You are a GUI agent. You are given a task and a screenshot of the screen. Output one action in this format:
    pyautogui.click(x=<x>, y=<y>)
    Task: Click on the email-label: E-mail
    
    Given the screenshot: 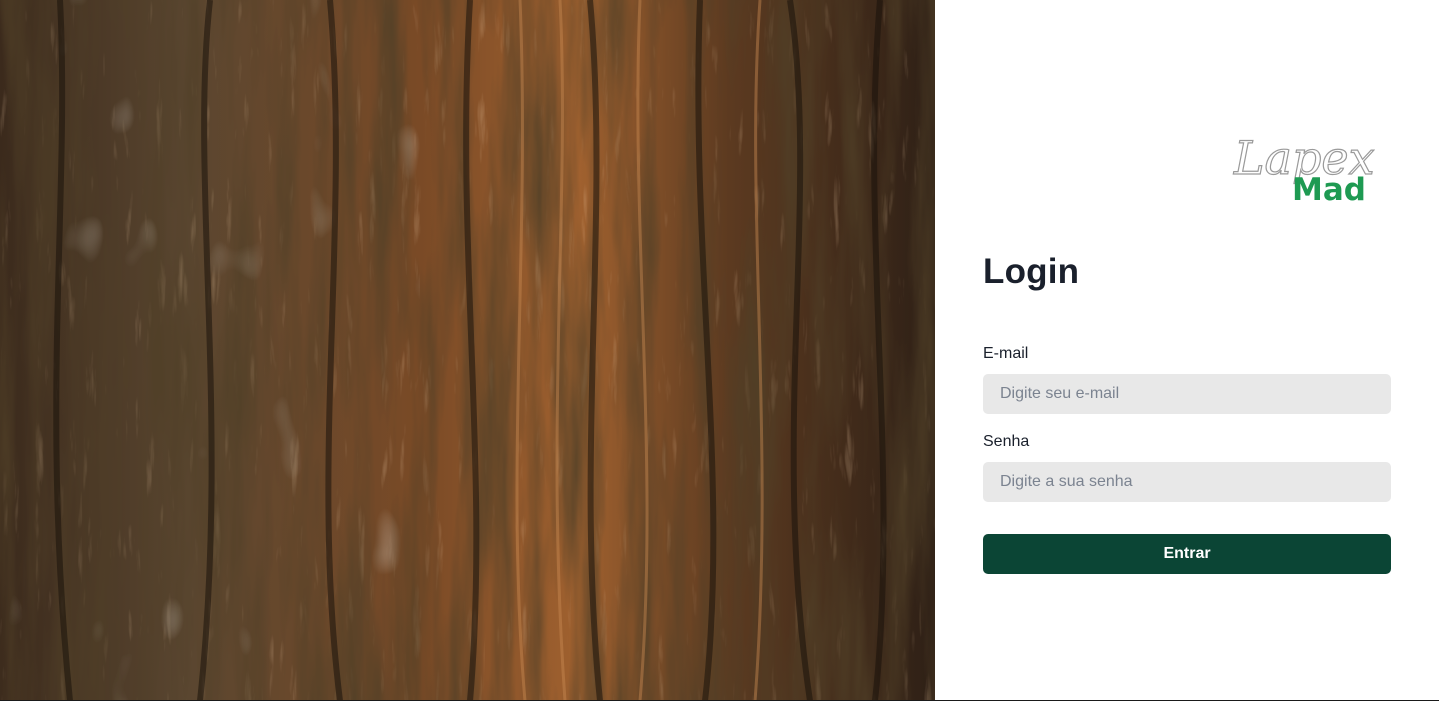 What is the action you would take?
    pyautogui.click(x=1006, y=353)
    